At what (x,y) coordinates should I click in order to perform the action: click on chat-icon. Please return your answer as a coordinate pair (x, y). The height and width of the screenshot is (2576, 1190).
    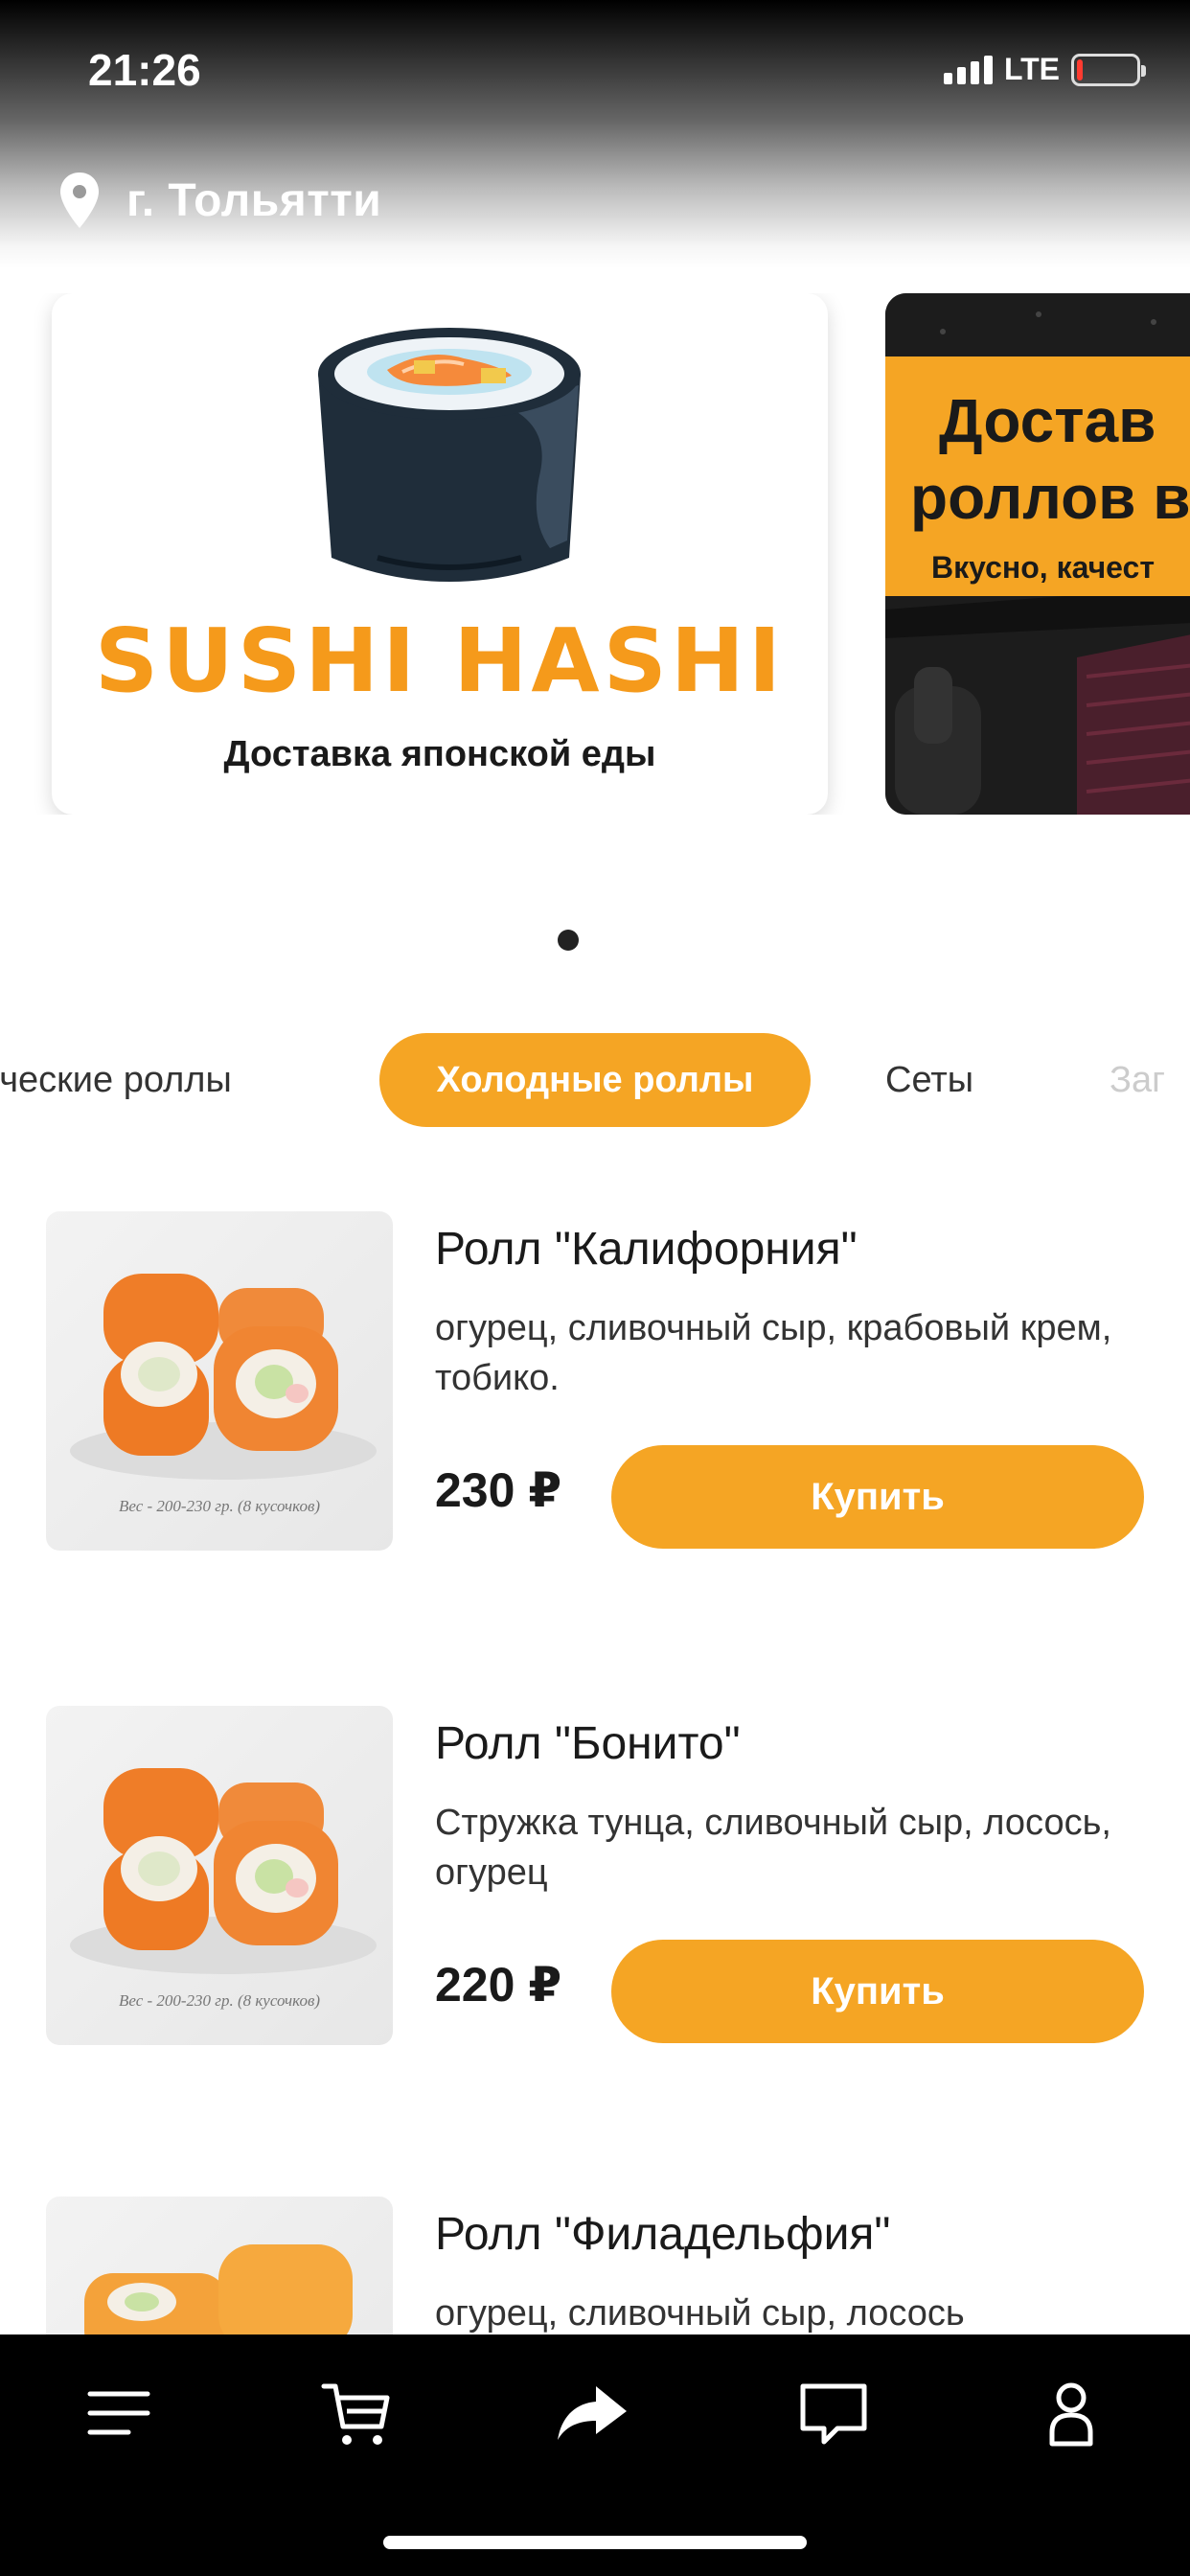
    Looking at the image, I should click on (834, 2413).